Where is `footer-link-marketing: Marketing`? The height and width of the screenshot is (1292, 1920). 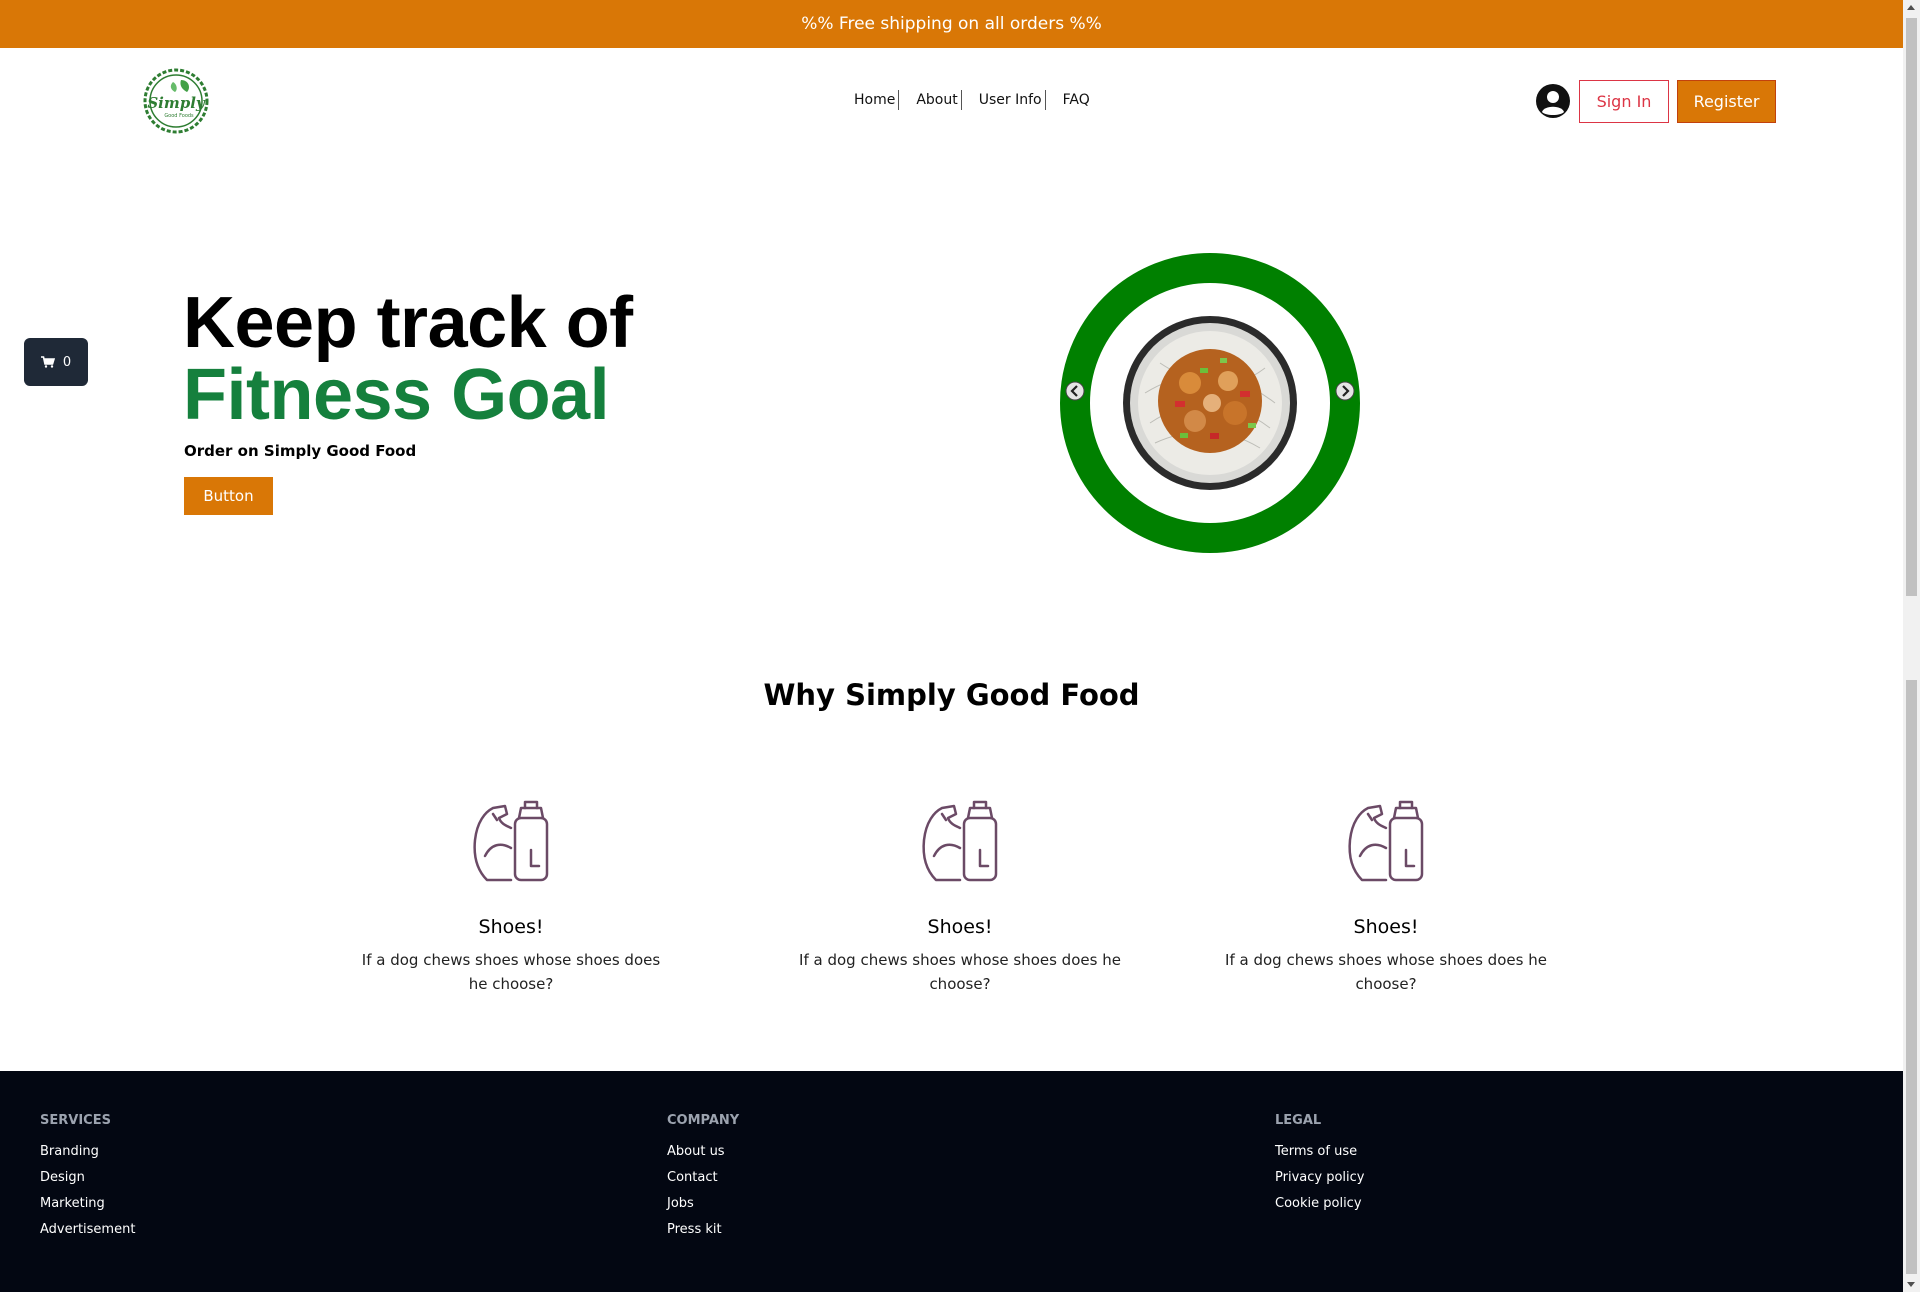
footer-link-marketing: Marketing is located at coordinates (87, 1203).